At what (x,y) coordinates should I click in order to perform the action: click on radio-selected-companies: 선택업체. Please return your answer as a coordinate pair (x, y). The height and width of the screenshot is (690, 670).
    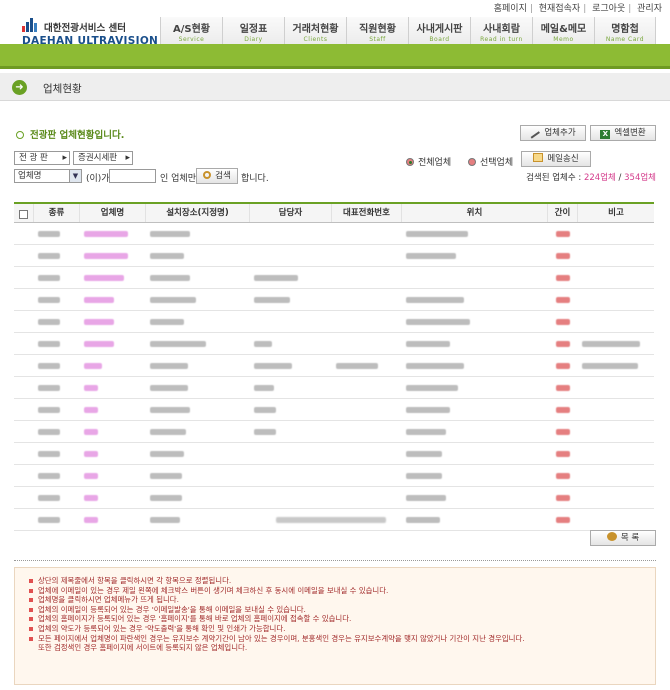
    Looking at the image, I should click on (490, 161).